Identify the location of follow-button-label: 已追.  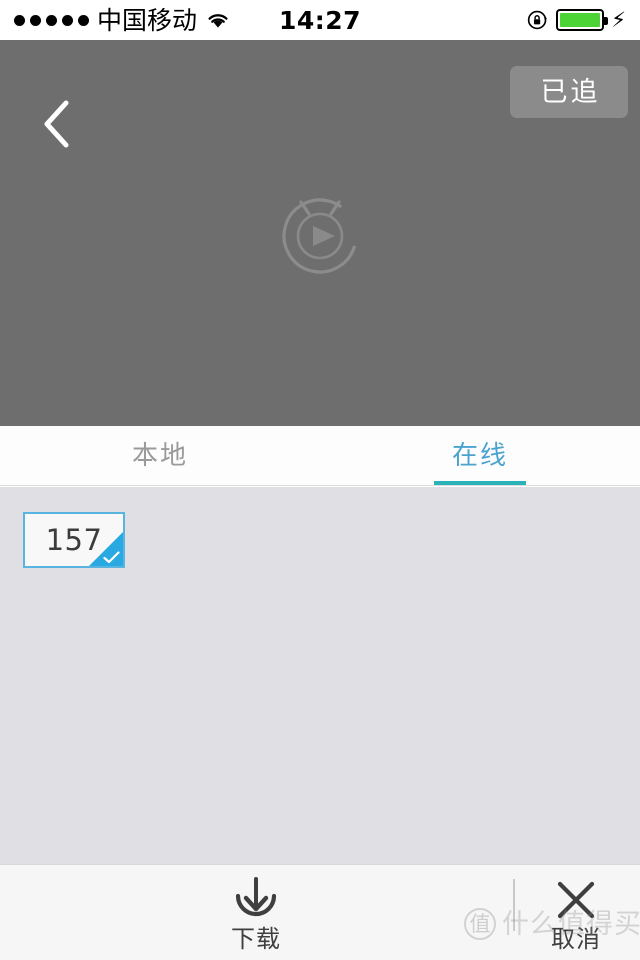
(570, 92).